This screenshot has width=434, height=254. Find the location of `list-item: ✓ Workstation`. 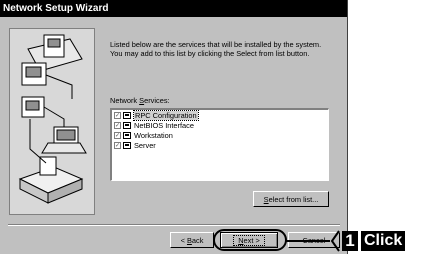

list-item: ✓ Workstation is located at coordinates (220, 135).